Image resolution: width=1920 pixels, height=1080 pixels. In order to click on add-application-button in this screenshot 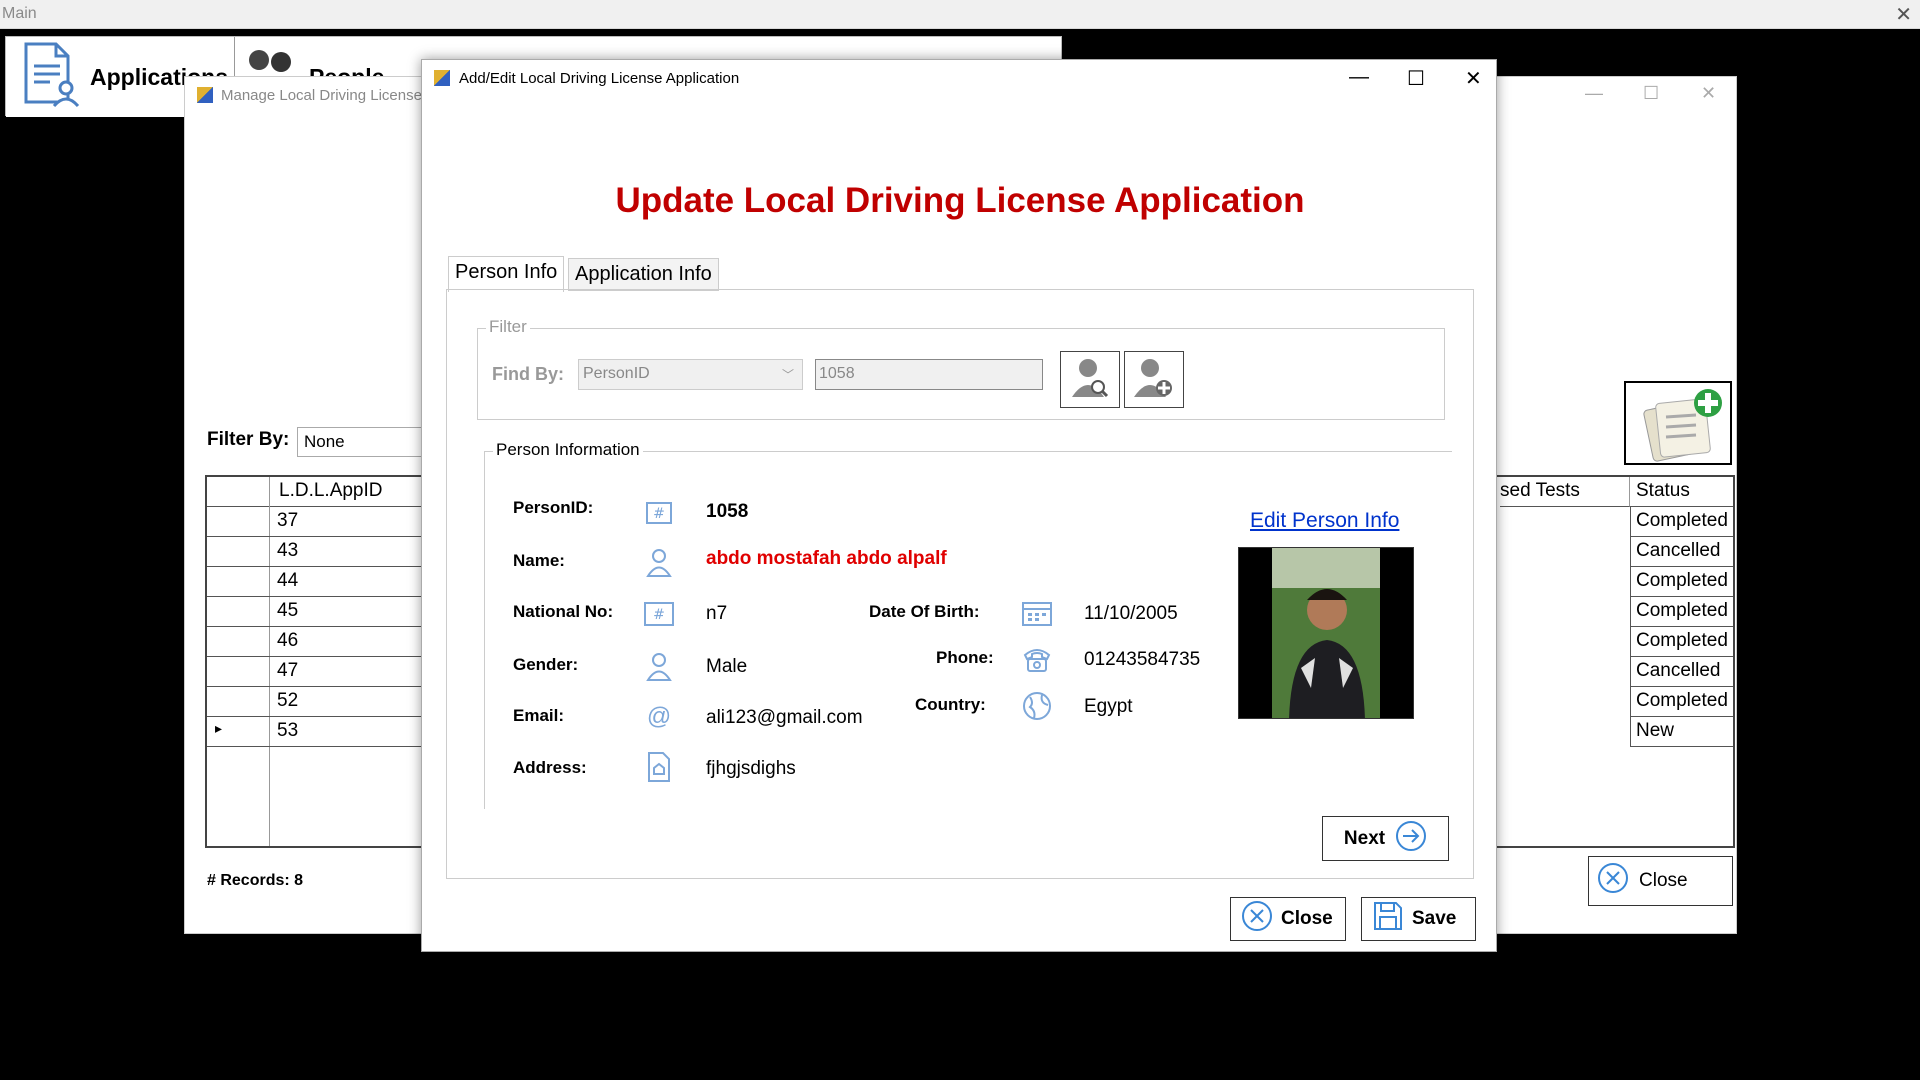, I will do `click(1678, 423)`.